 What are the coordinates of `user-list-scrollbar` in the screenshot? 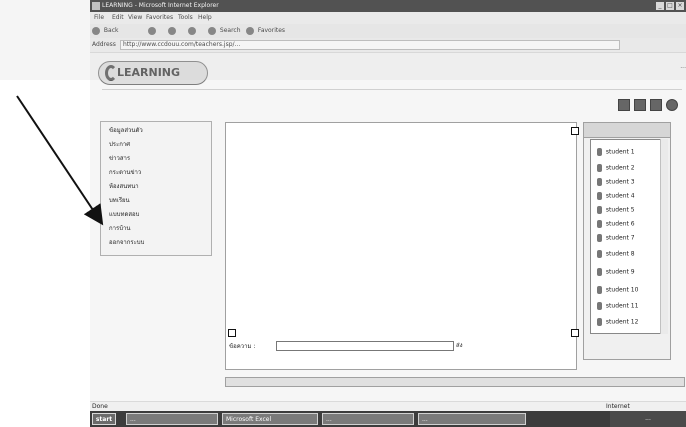 It's located at (664, 236).